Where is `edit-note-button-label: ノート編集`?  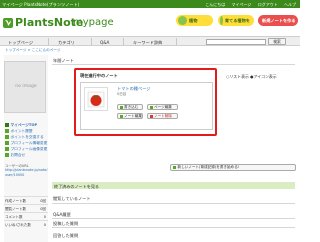 edit-note-button-label: ノート編集 is located at coordinates (133, 115).